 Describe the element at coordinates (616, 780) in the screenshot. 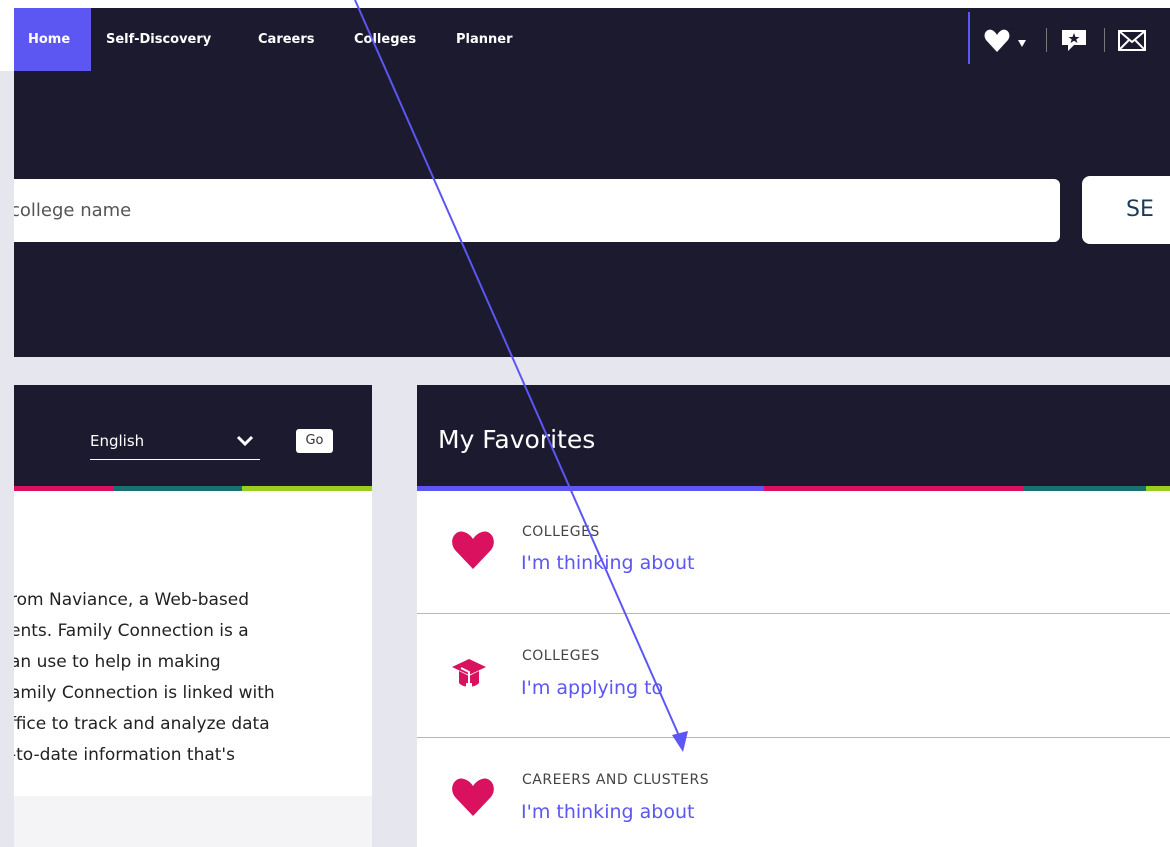

I see `favorites-category: CAREERS AND CLUSTERS` at that location.